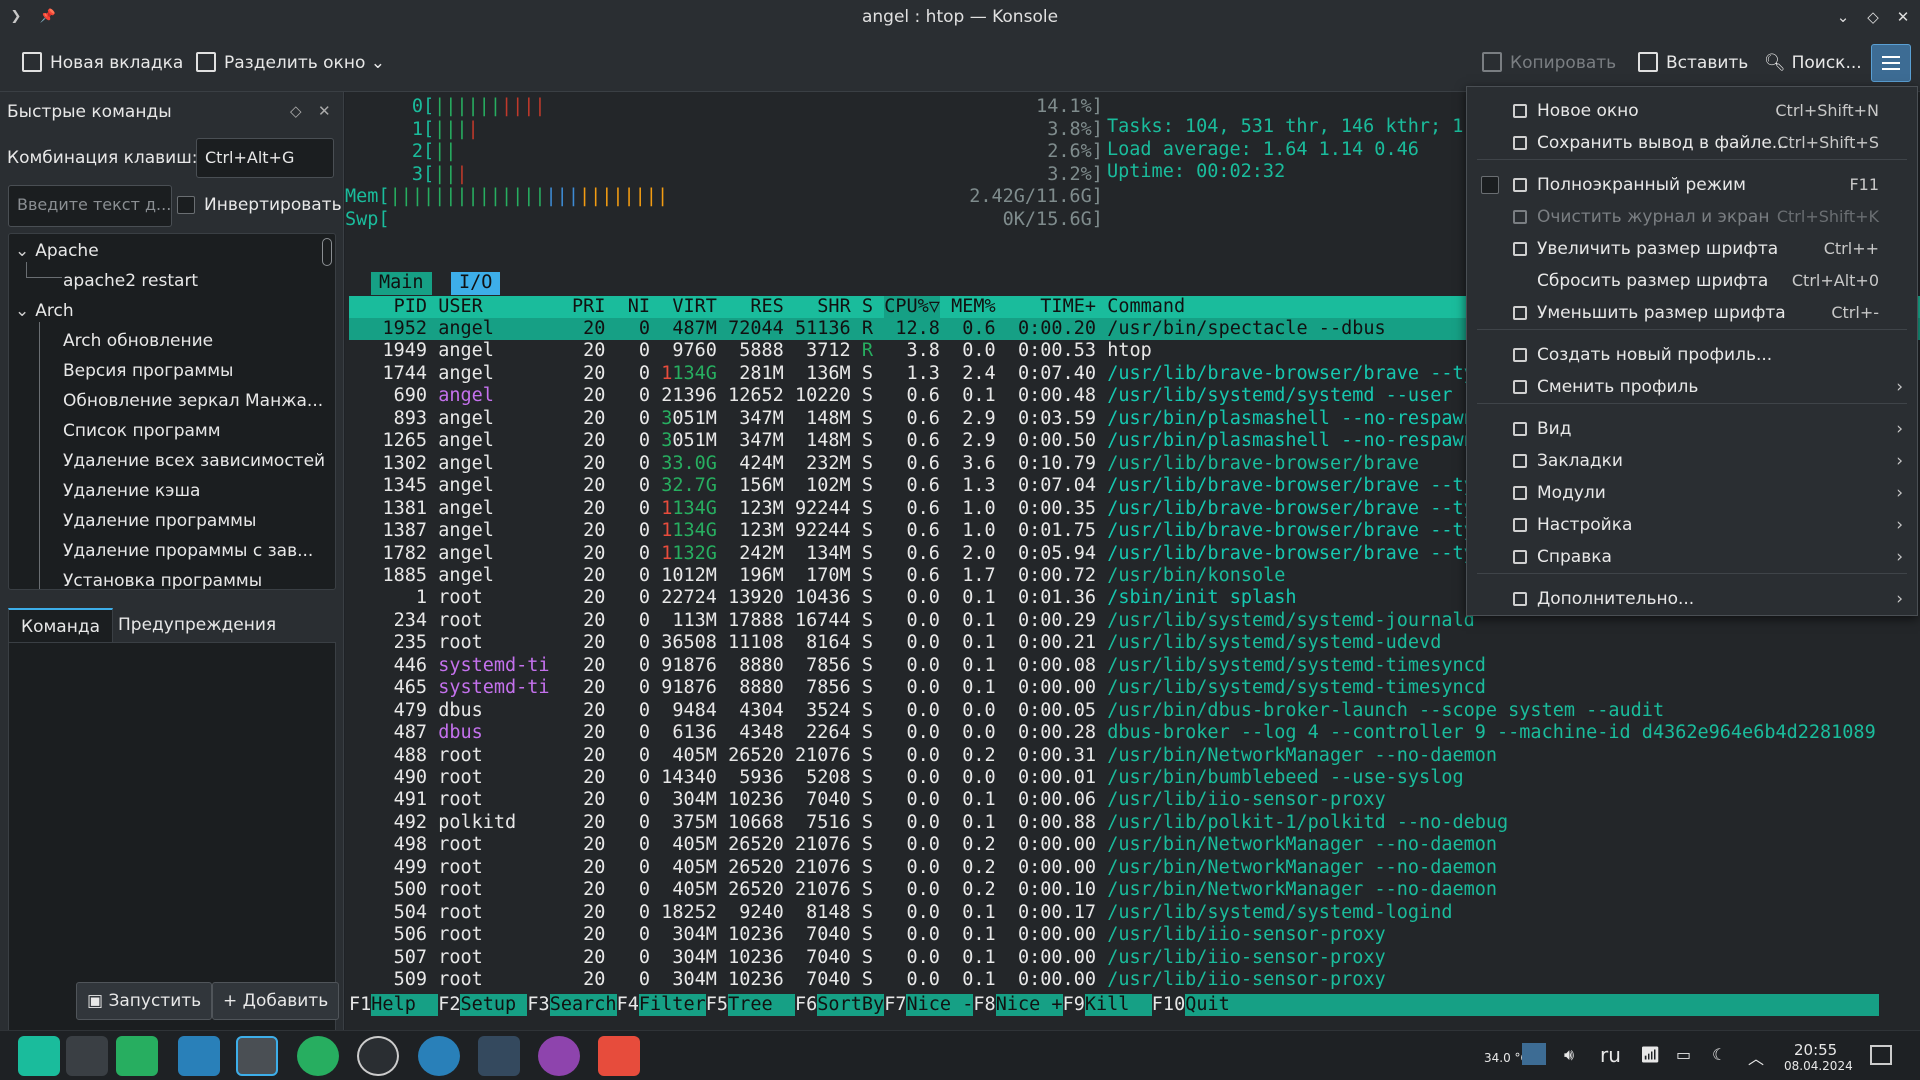 This screenshot has width=1920, height=1080. I want to click on fkey-label: Nice -, so click(940, 1005).